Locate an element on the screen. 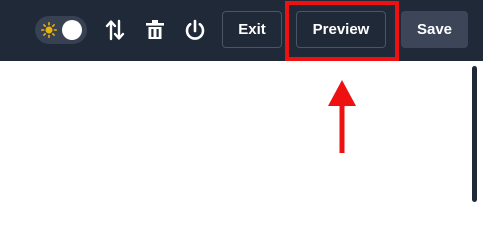 This screenshot has height=241, width=483. power-button is located at coordinates (195, 30).